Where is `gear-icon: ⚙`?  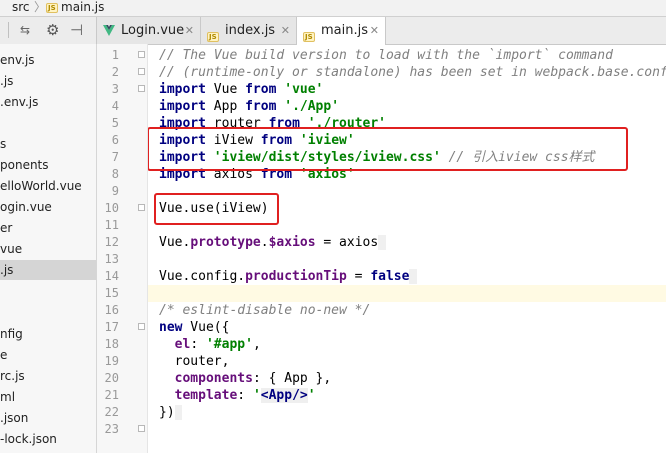 gear-icon: ⚙ is located at coordinates (52, 30).